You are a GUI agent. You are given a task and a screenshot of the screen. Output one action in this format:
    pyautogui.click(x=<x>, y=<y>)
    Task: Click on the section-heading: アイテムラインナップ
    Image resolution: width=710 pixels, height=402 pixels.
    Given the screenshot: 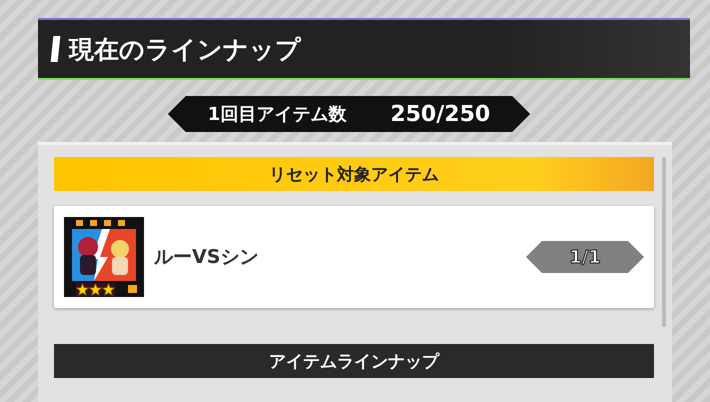 What is the action you would take?
    pyautogui.click(x=354, y=361)
    